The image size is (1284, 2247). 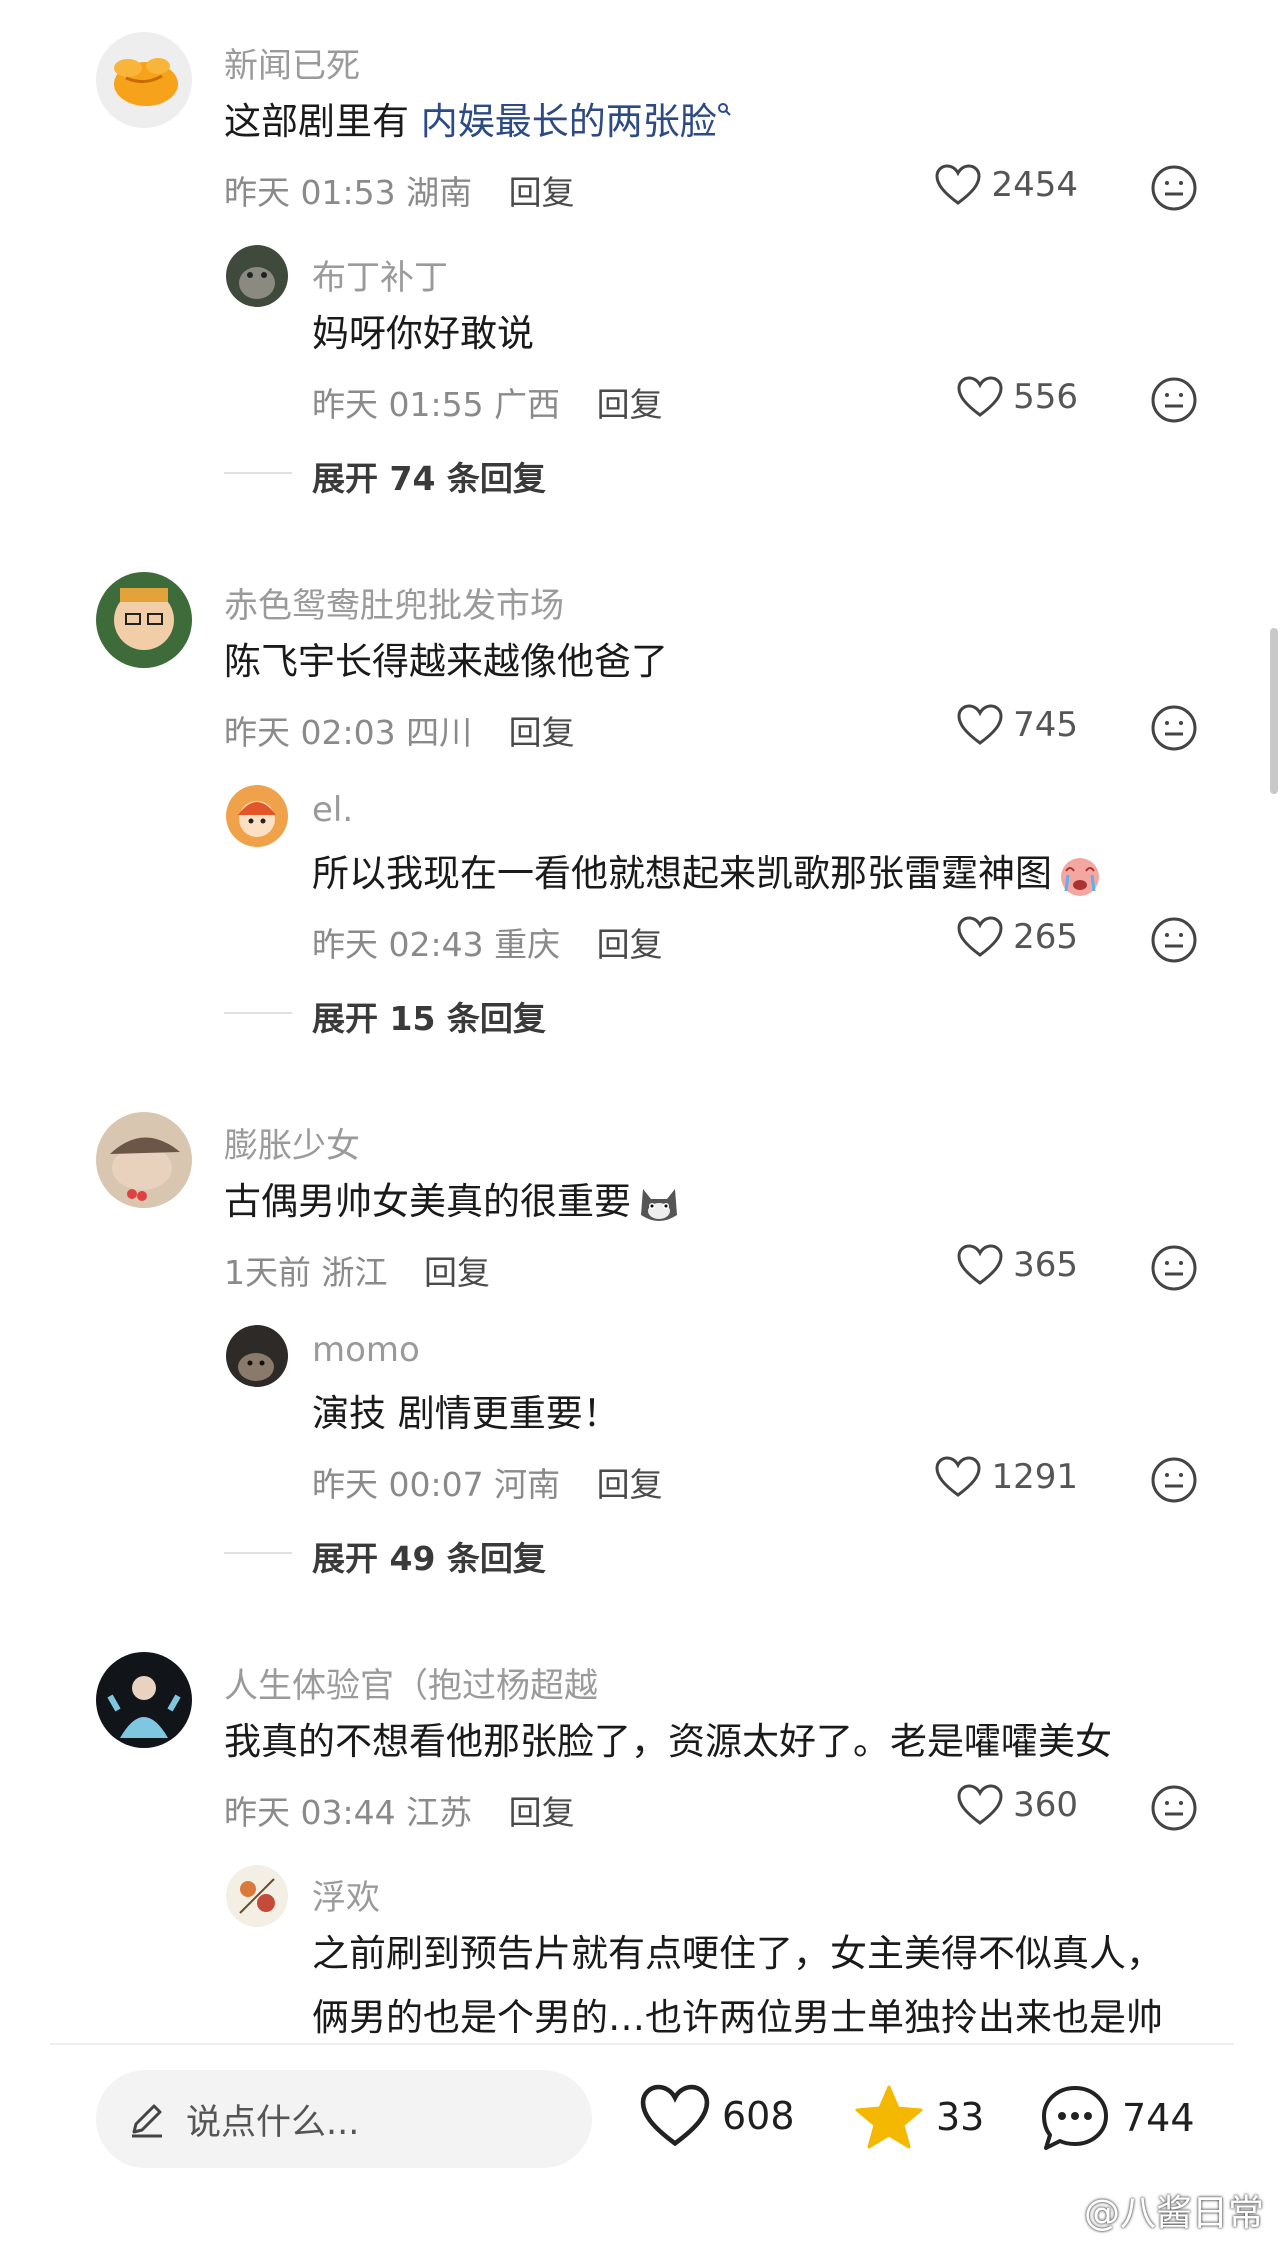 What do you see at coordinates (394, 602) in the screenshot?
I see `comment-username: 赤色鸳鸯肚兜批发市场` at bounding box center [394, 602].